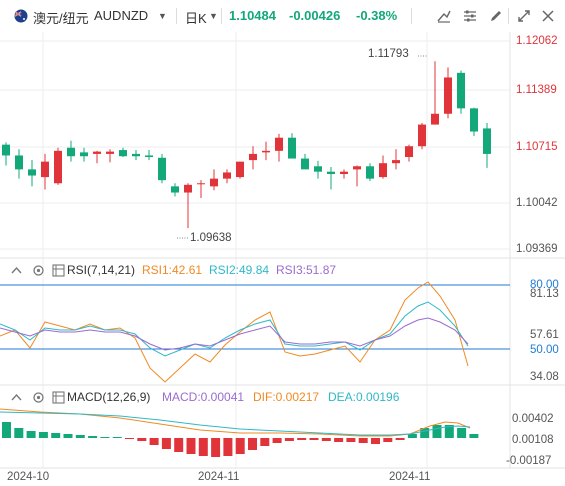 The width and height of the screenshot is (565, 486). Describe the element at coordinates (537, 249) in the screenshot. I see `price-axis-label: 1.09369` at that location.